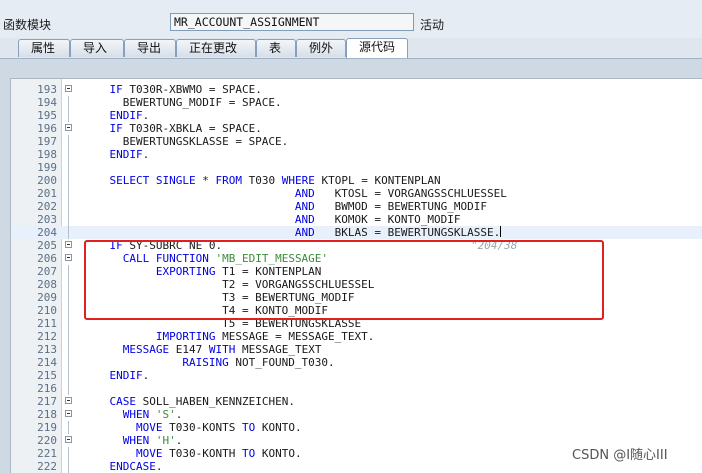 This screenshot has height=473, width=702. What do you see at coordinates (356, 193) in the screenshot?
I see `code-line: 201 AND KTOSL = VORGANGSSCHLUESSEL` at bounding box center [356, 193].